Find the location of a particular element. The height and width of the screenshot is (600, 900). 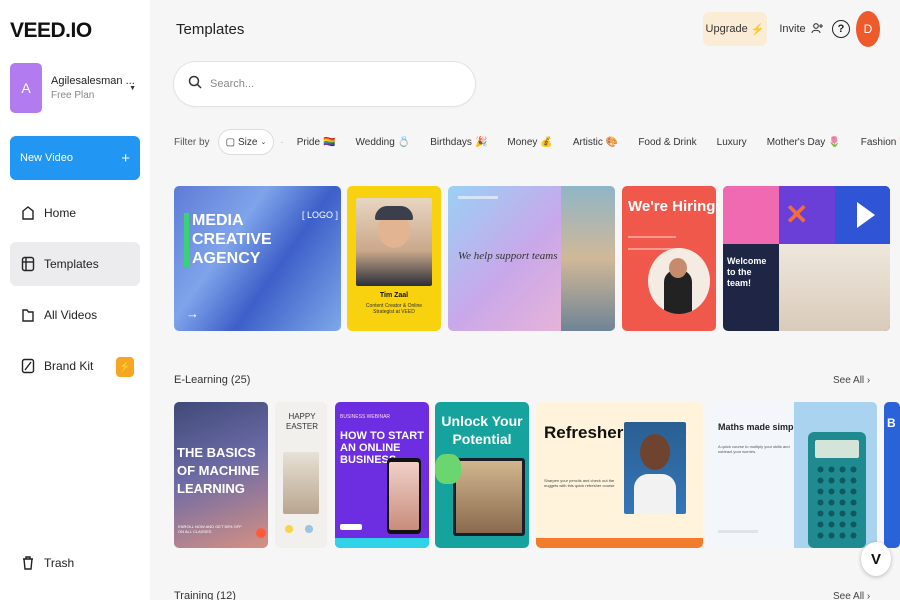

template-title: We're Hiring is located at coordinates (672, 206).